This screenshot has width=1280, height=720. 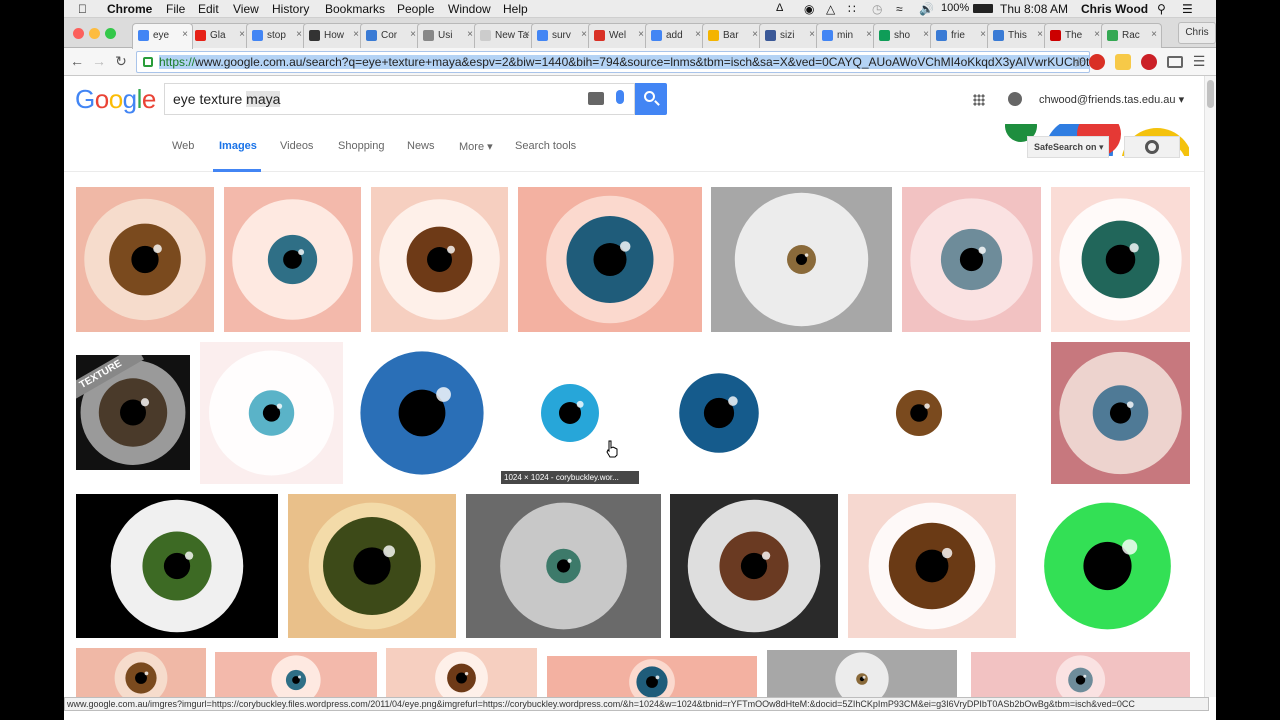 What do you see at coordinates (852, 9) in the screenshot?
I see `grid-status-icon: ∷` at bounding box center [852, 9].